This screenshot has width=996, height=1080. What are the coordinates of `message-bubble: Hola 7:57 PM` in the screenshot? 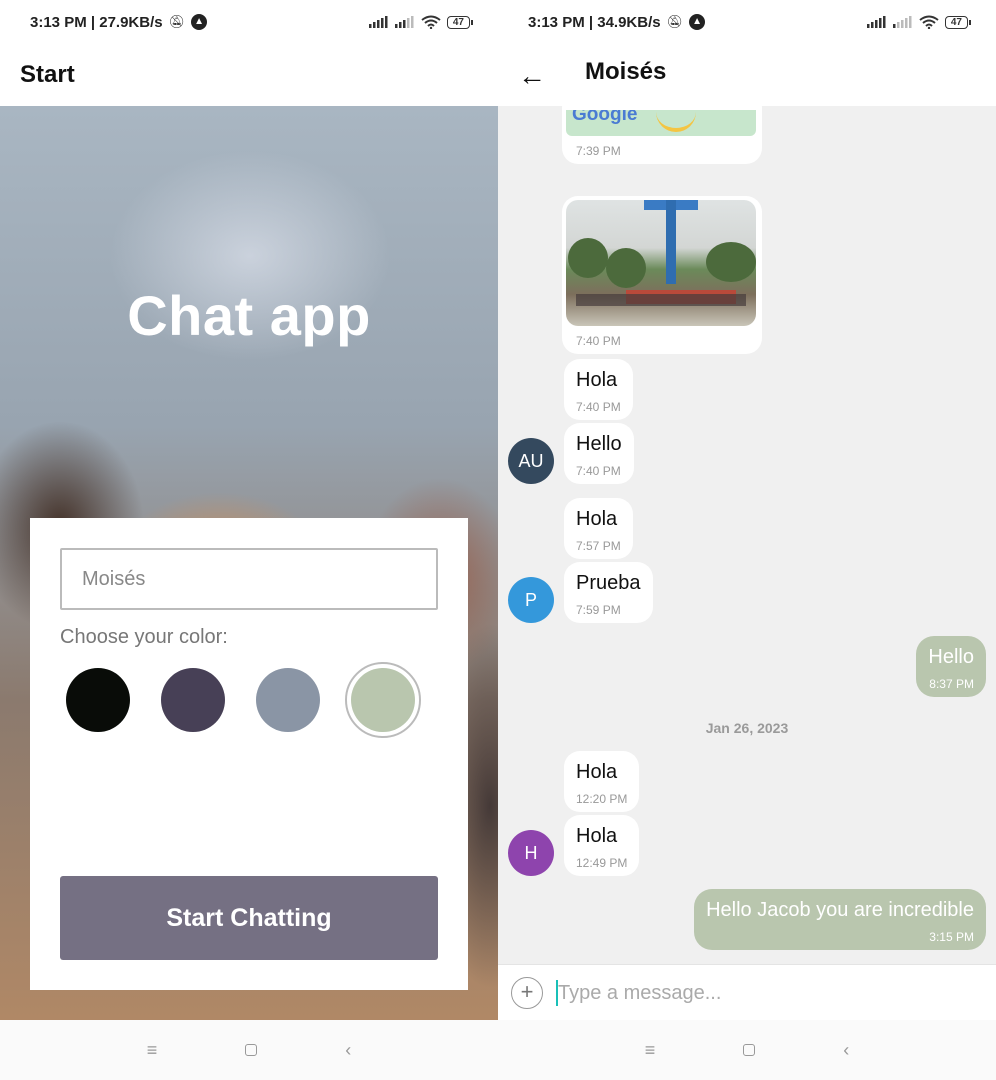 It's located at (598, 528).